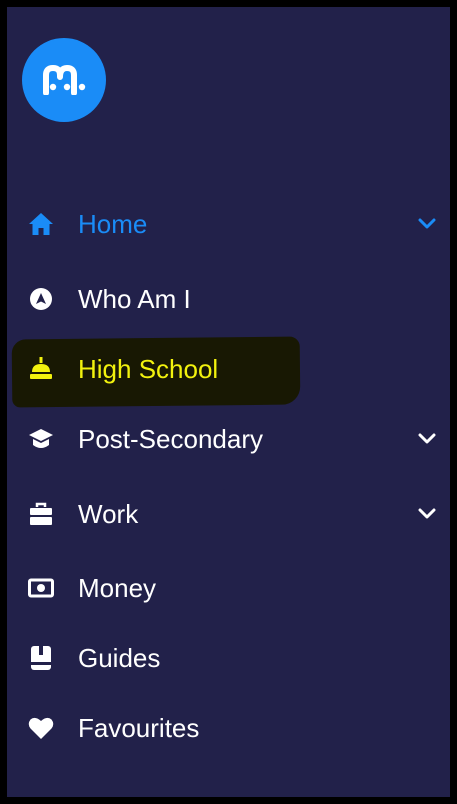 The width and height of the screenshot is (457, 804). Describe the element at coordinates (41, 369) in the screenshot. I see `school-icon` at that location.